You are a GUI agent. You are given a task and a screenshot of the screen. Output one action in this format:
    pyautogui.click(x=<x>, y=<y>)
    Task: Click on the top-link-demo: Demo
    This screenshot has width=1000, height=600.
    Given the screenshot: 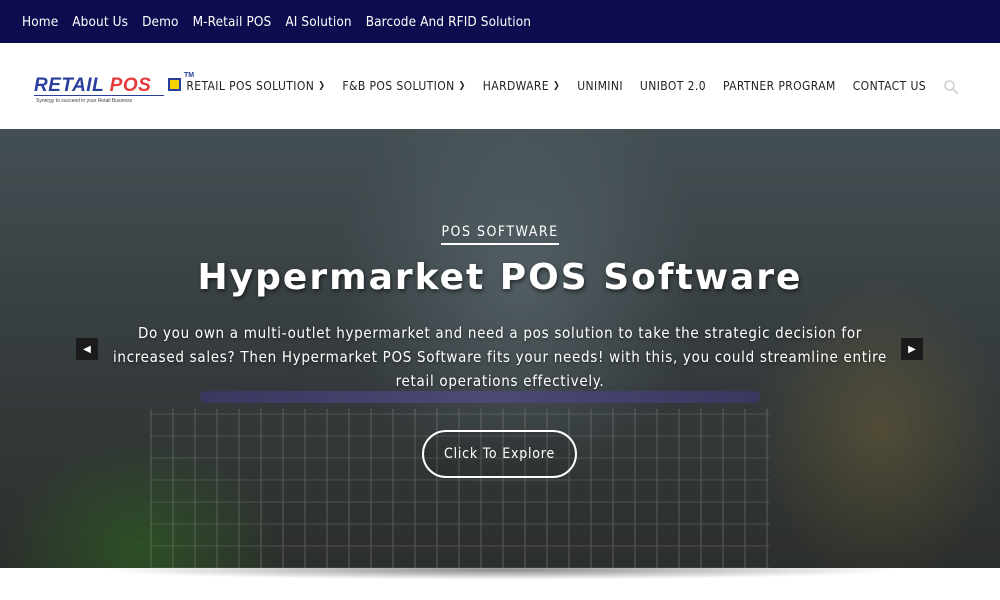 What is the action you would take?
    pyautogui.click(x=160, y=22)
    